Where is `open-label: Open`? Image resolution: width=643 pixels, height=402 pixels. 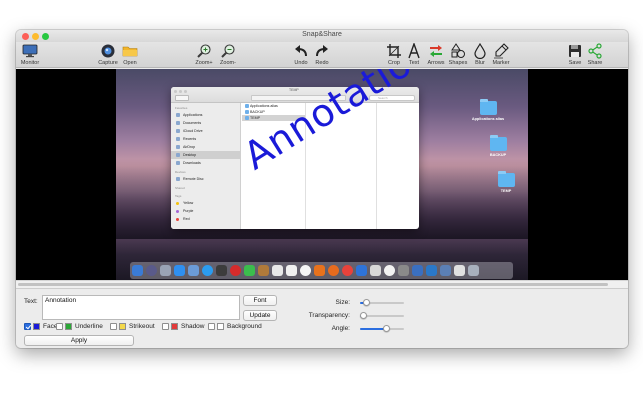
open-label: Open is located at coordinates (130, 63).